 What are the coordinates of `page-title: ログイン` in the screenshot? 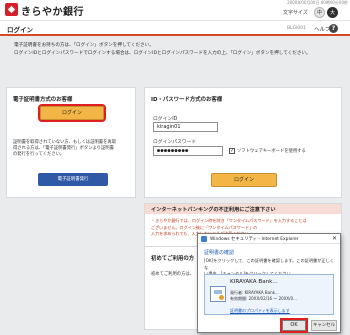 It's located at (20, 30).